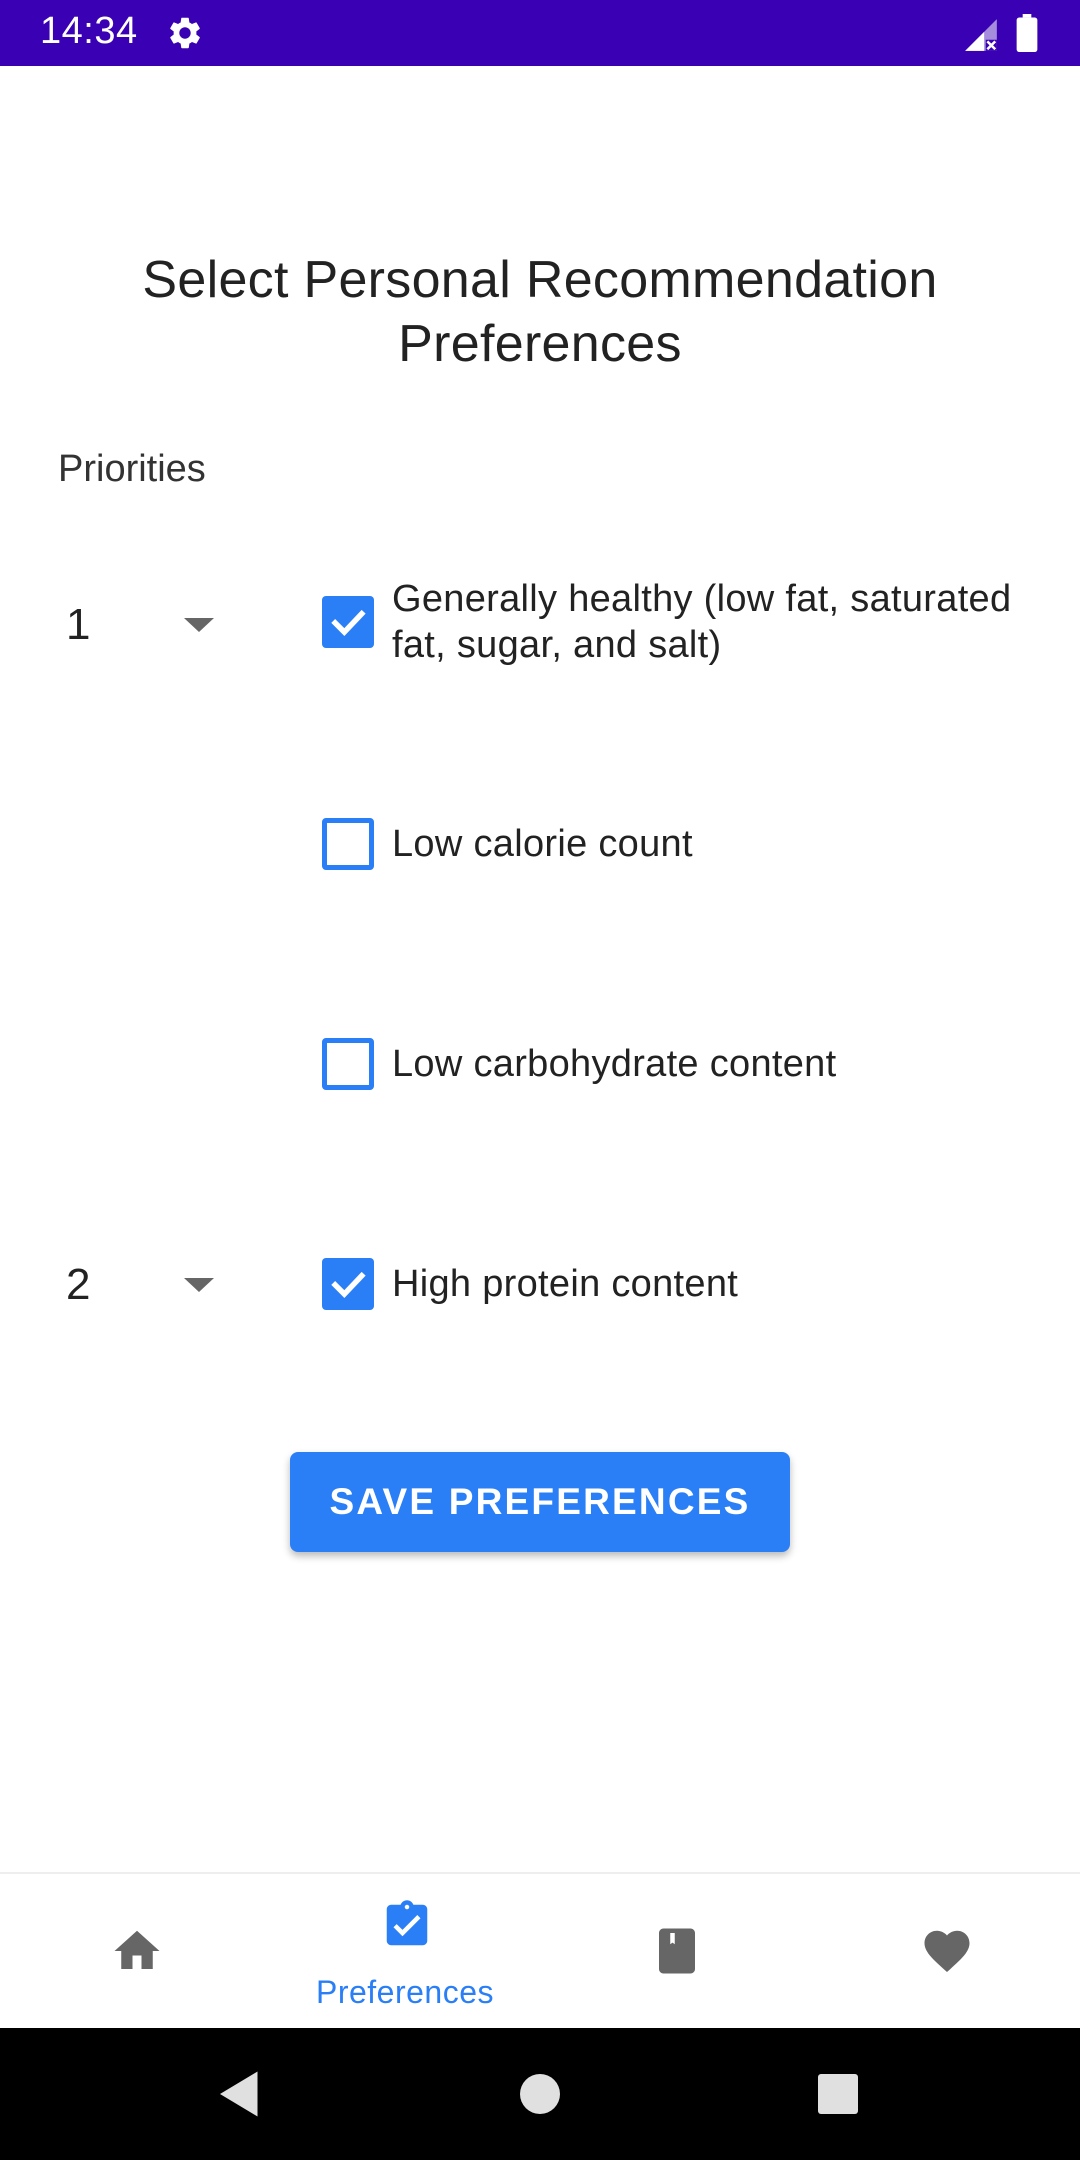  What do you see at coordinates (405, 1952) in the screenshot?
I see `nav-preferences: Preferences` at bounding box center [405, 1952].